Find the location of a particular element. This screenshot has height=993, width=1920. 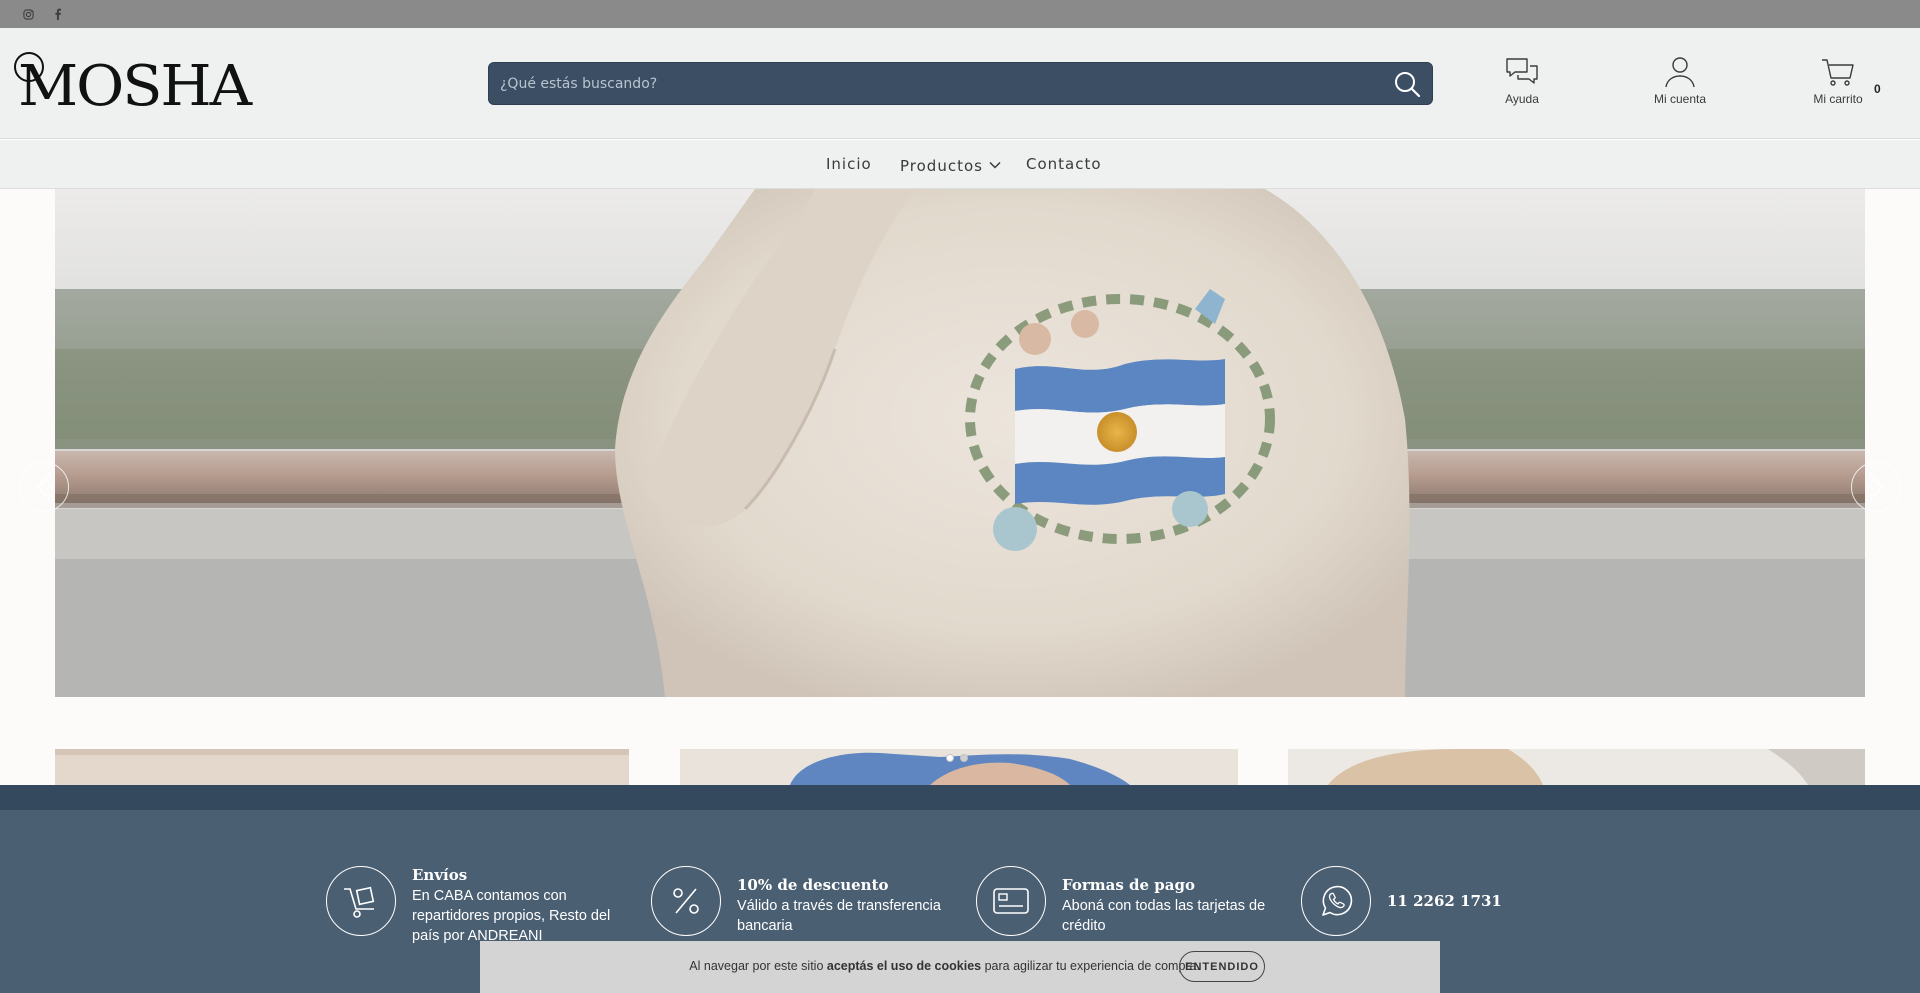

shopping-cart-icon is located at coordinates (1838, 72).